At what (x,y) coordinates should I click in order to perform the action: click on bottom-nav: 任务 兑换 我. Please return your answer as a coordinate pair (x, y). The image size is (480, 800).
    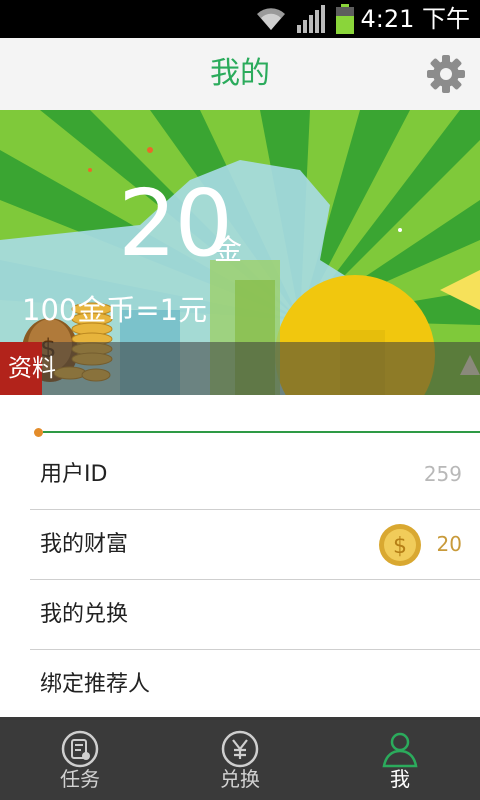
    Looking at the image, I should click on (240, 758).